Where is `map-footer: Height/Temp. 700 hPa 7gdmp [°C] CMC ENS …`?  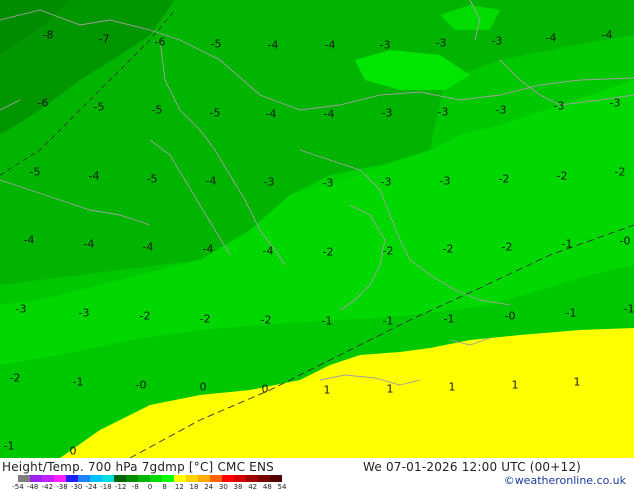
map-footer: Height/Temp. 700 hPa 7gdmp [°C] CMC ENS … is located at coordinates (317, 474).